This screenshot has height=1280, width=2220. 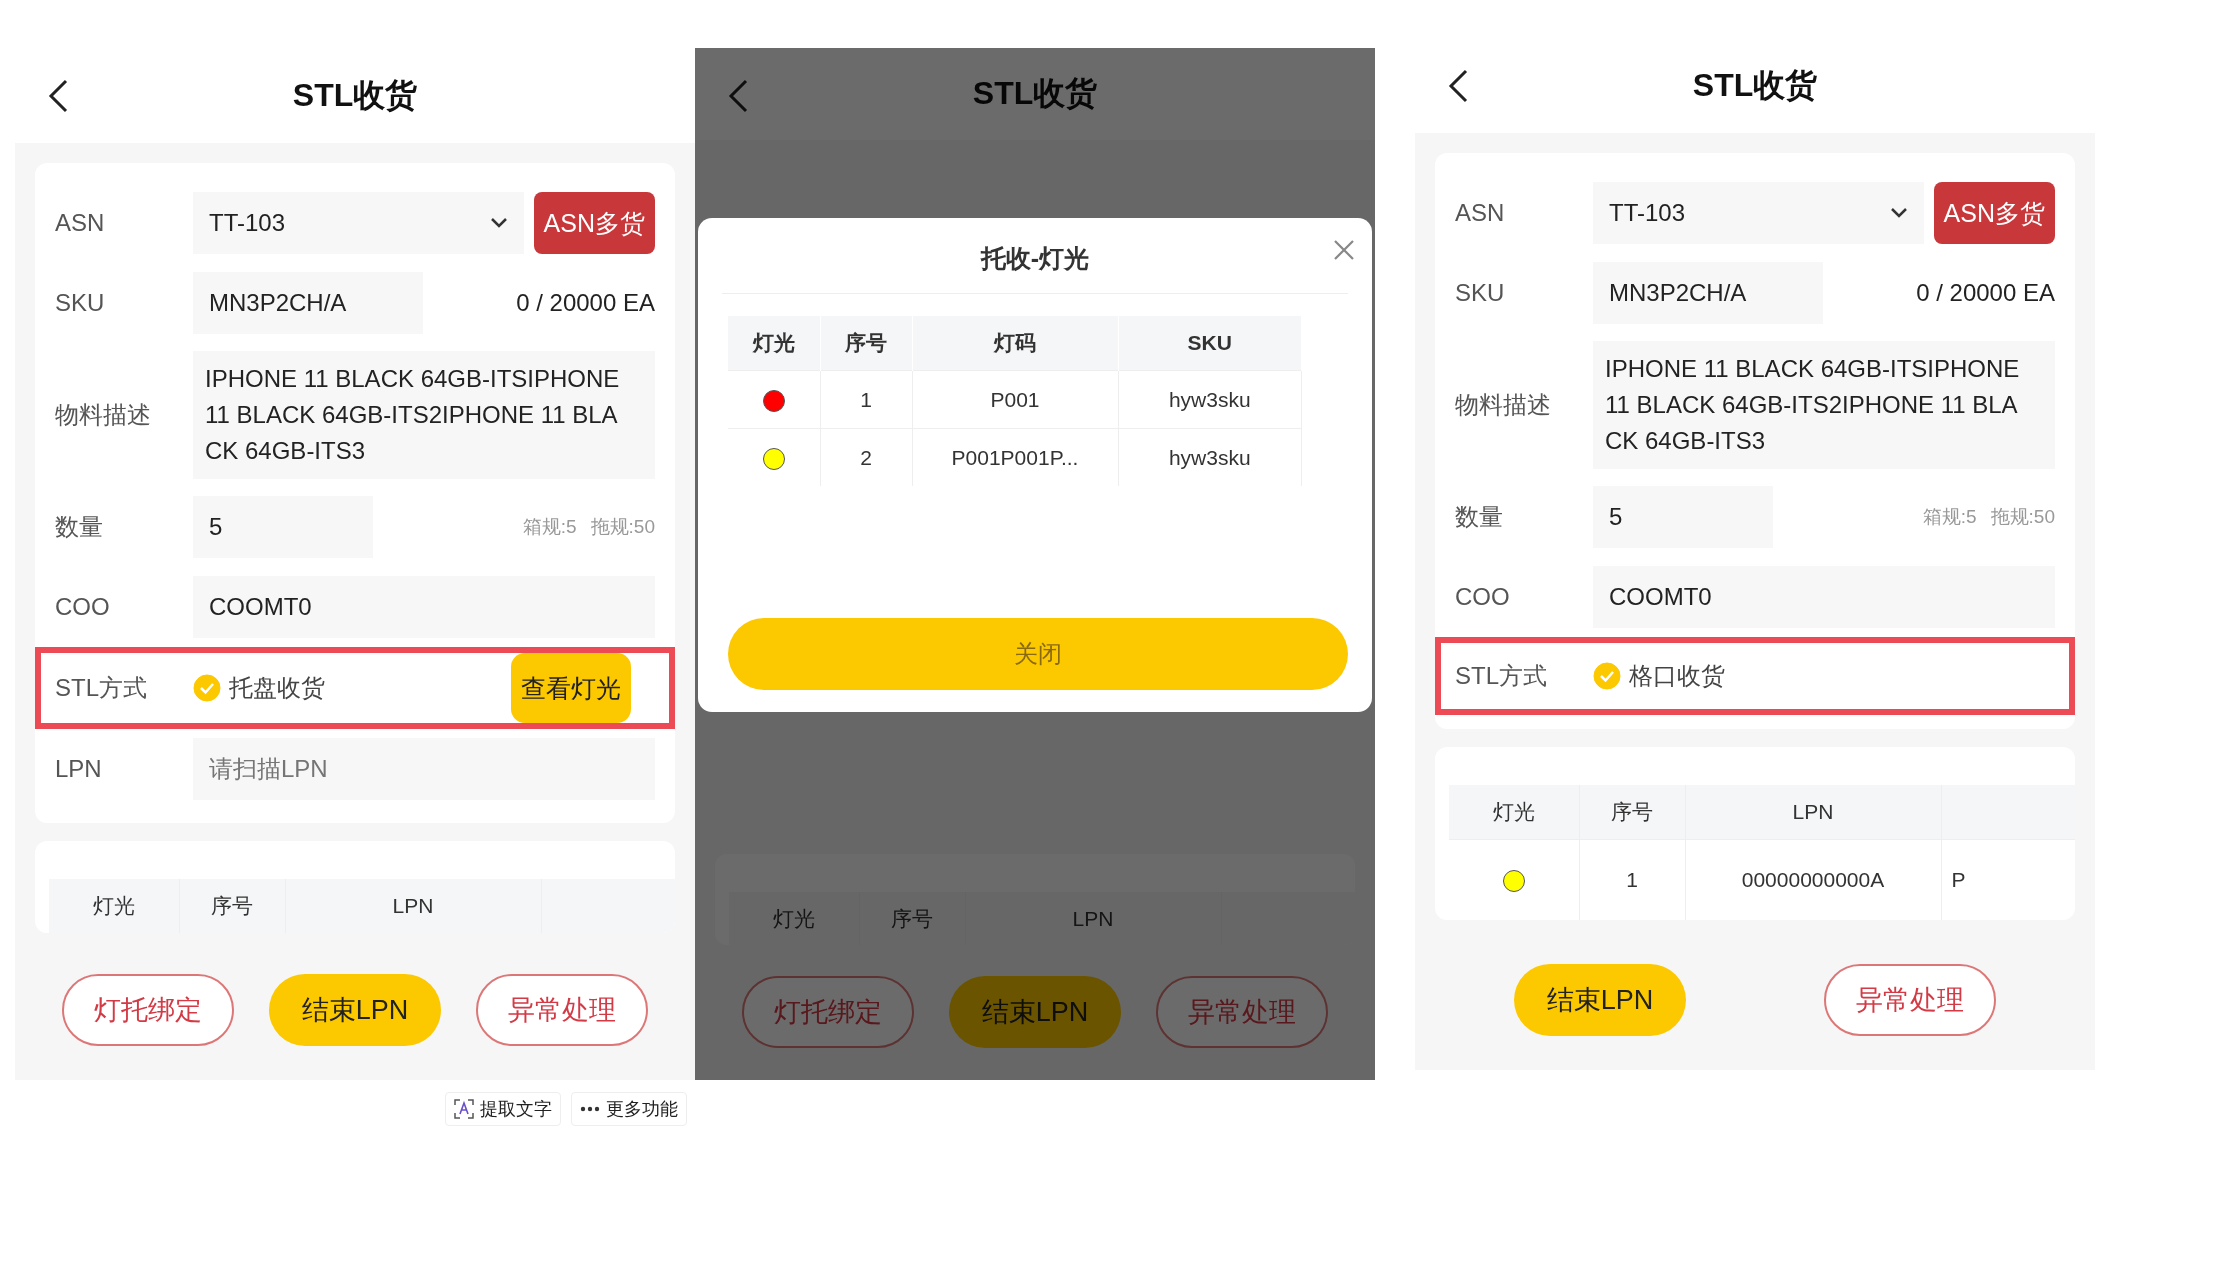 I want to click on more-icon, so click(x=590, y=1109).